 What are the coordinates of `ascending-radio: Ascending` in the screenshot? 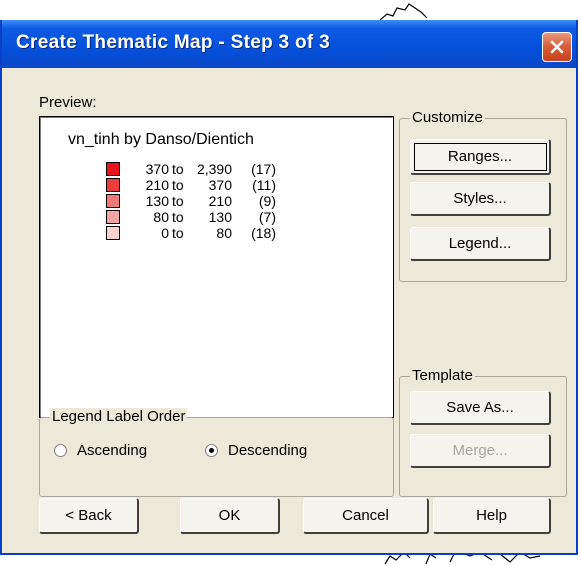 It's located at (100, 450).